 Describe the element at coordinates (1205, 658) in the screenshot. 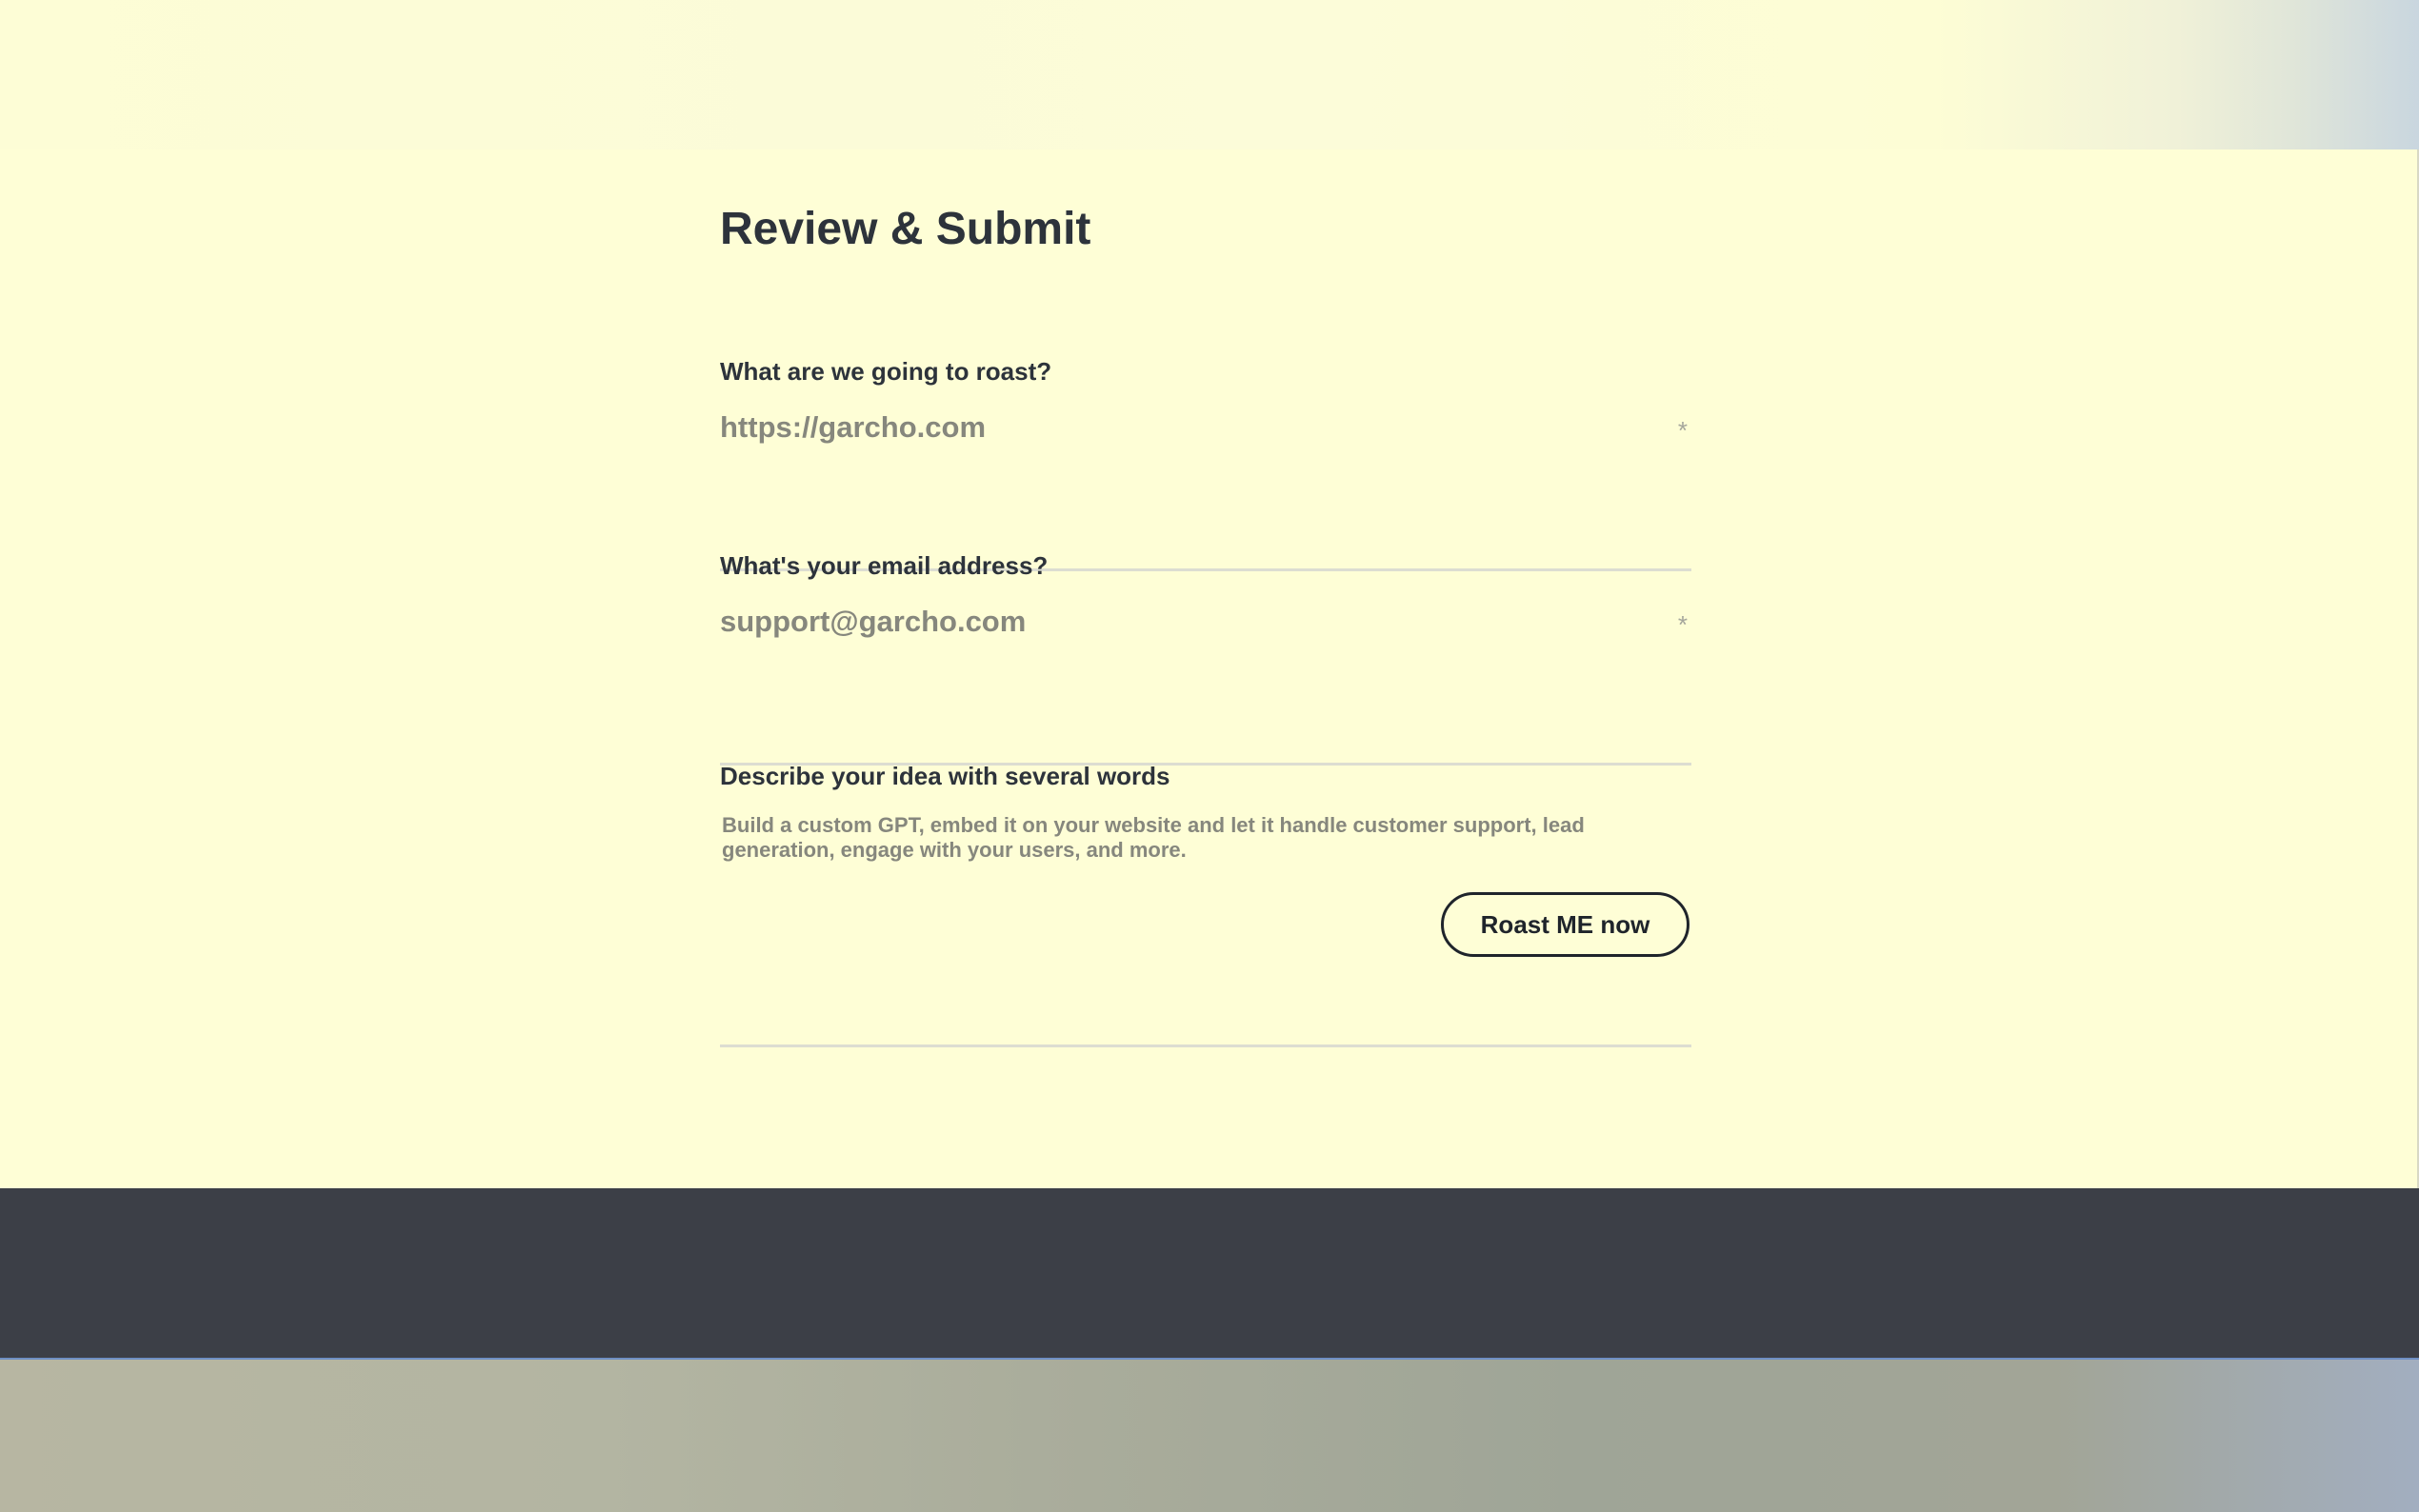

I see `email-field-group: What's your email address? *` at that location.